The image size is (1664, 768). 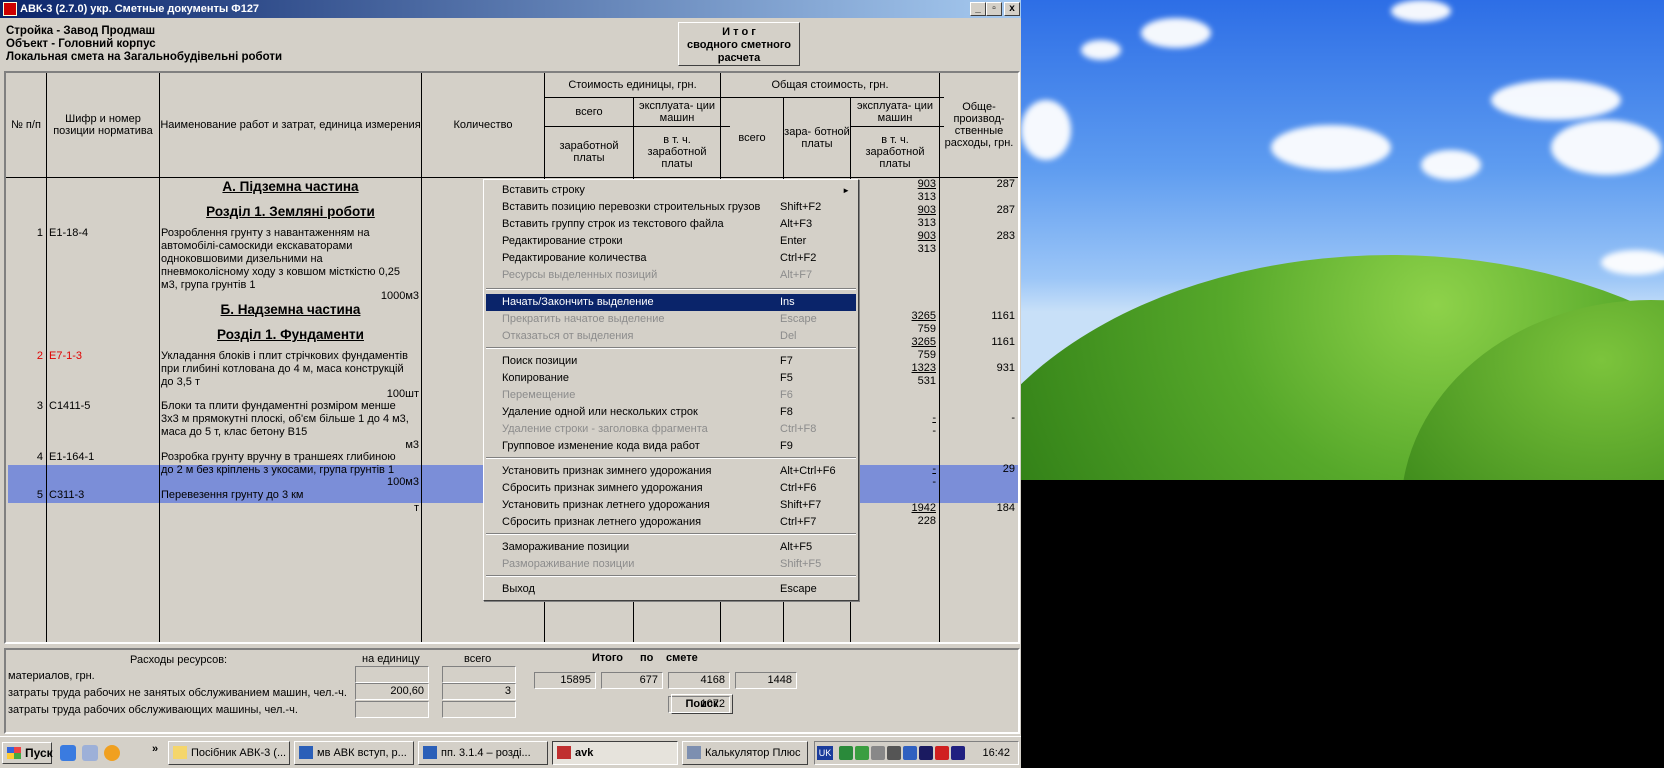 I want to click on summary-button-line3: расчета, so click(x=739, y=58).